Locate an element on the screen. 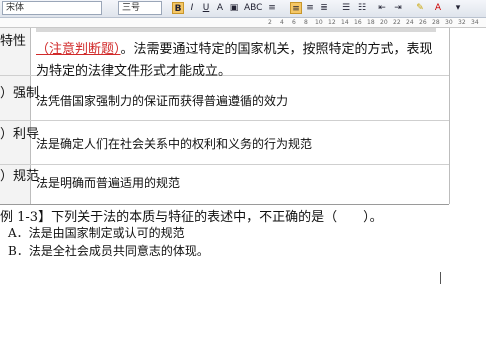 The image size is (486, 364). align-left-icon: ≡ is located at coordinates (272, 8).